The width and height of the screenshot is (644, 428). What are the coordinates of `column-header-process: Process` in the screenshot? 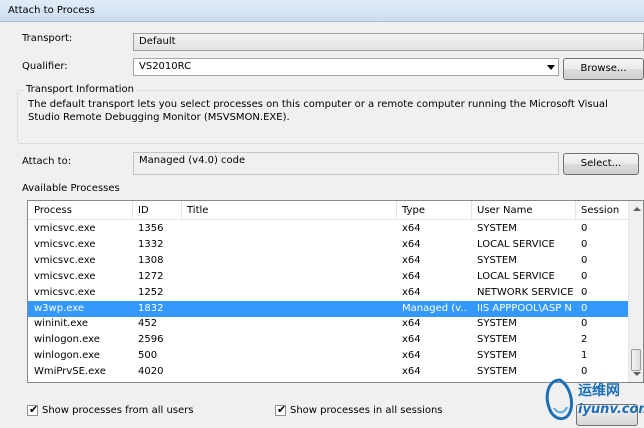 It's located at (53, 210).